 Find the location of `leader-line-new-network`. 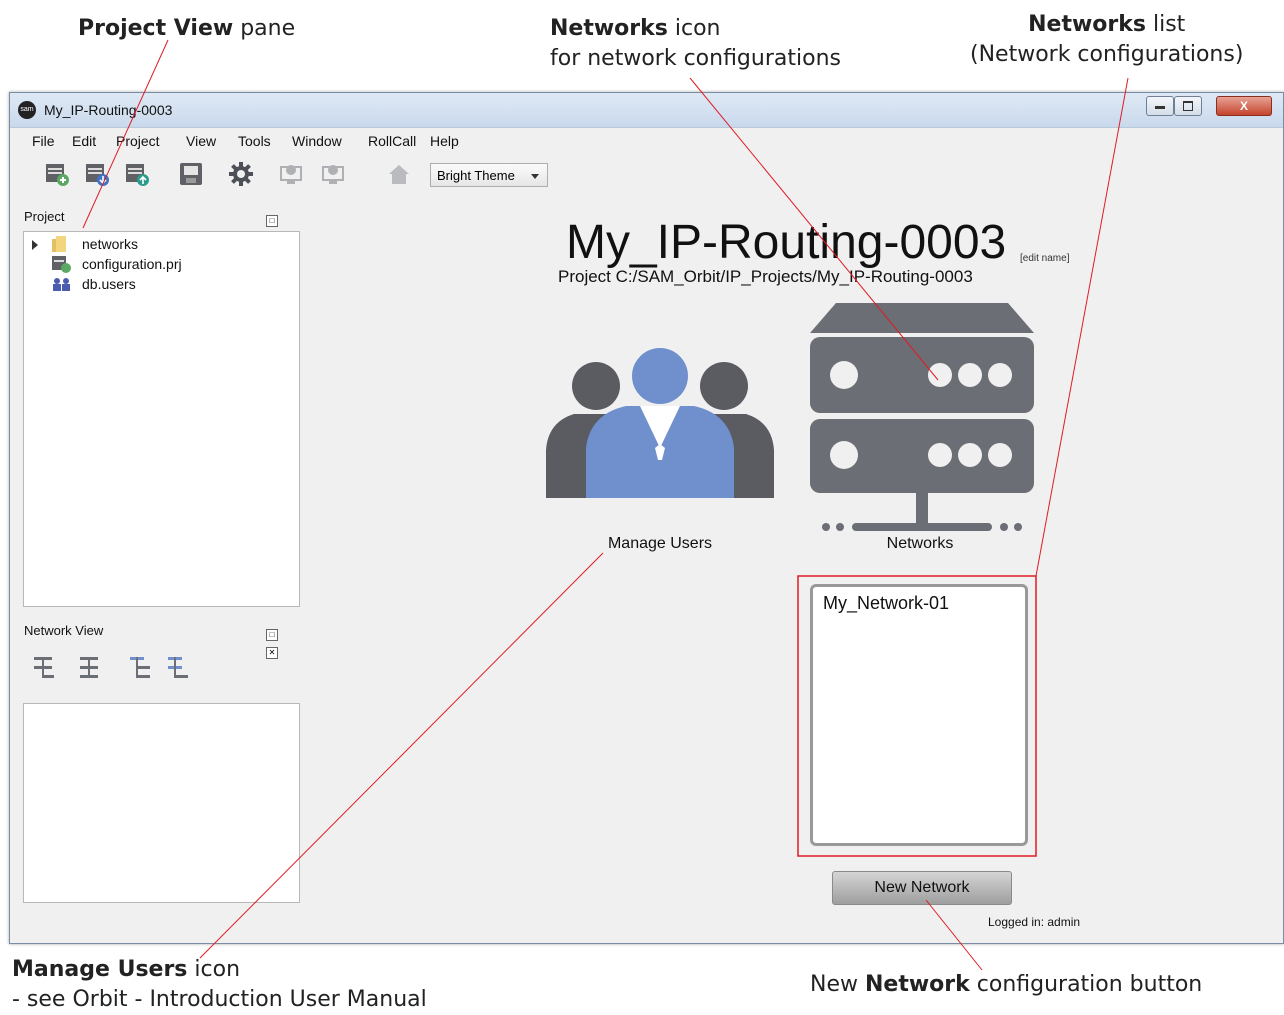

leader-line-new-network is located at coordinates (954, 935).